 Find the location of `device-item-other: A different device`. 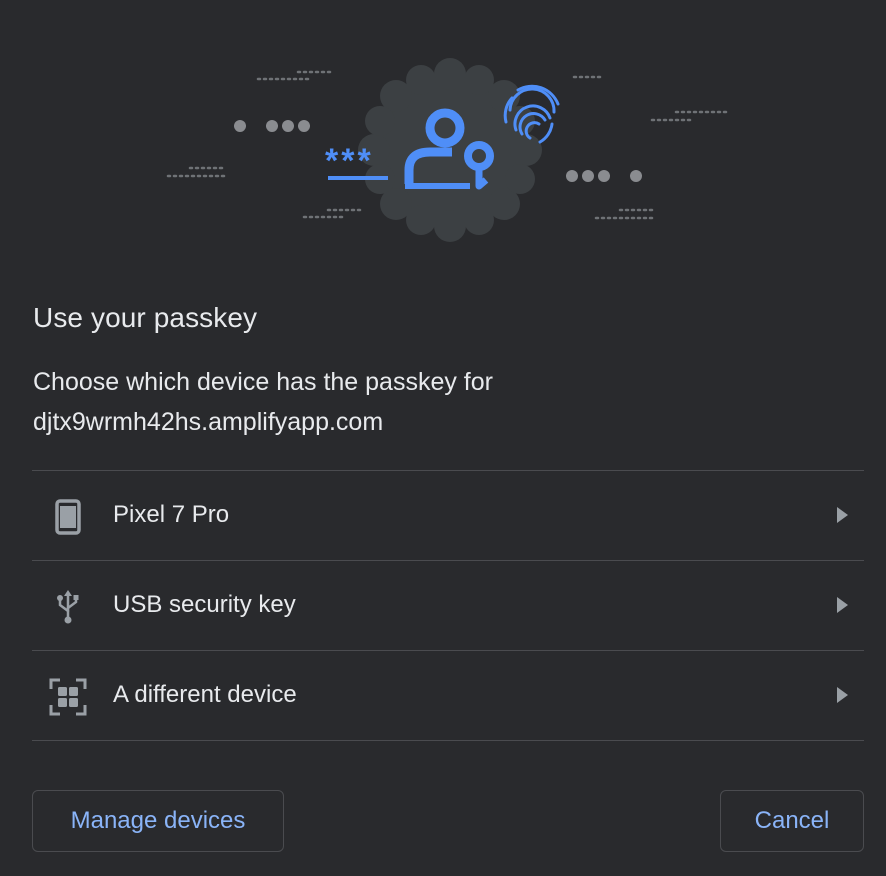

device-item-other: A different device is located at coordinates (448, 696).